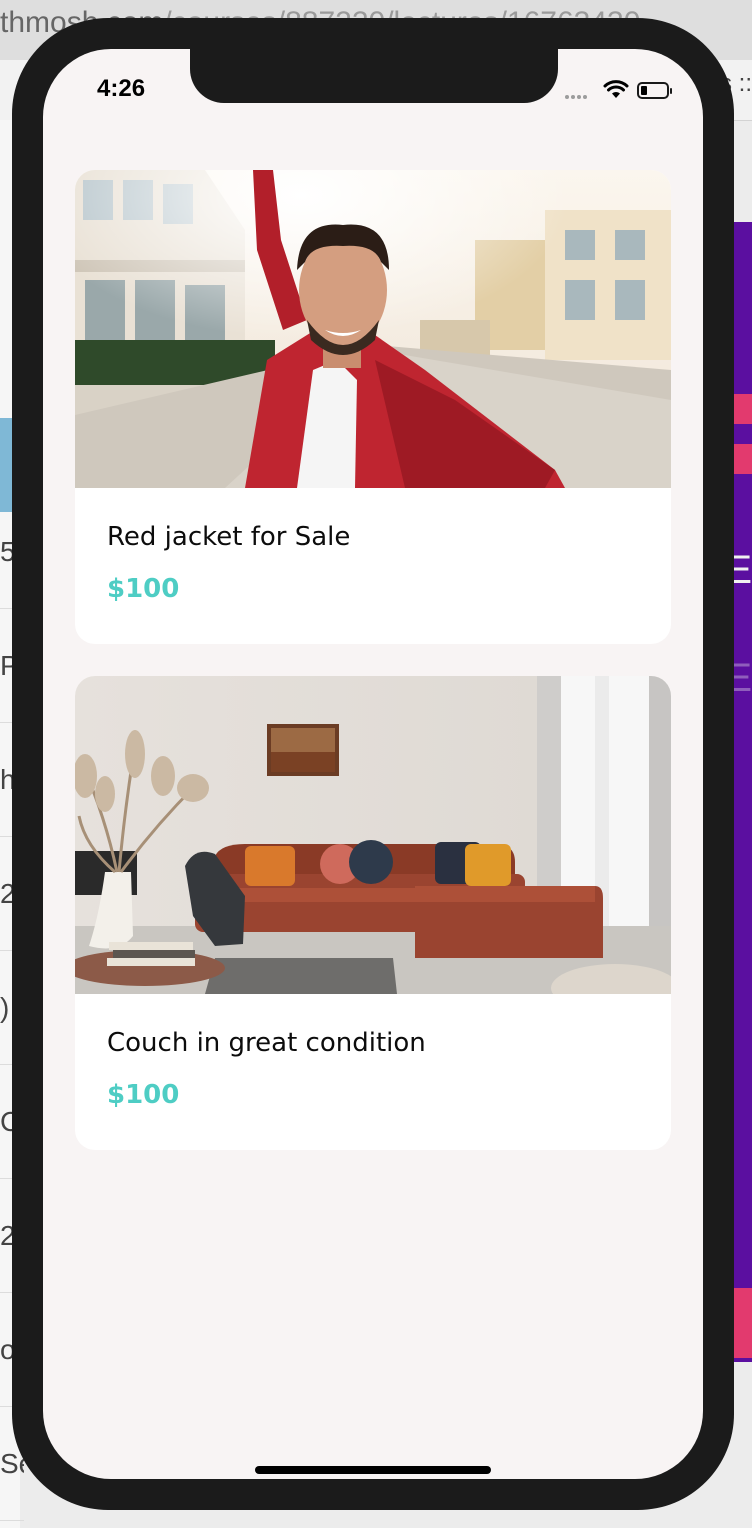  What do you see at coordinates (121, 88) in the screenshot?
I see `status-time: 4:26` at bounding box center [121, 88].